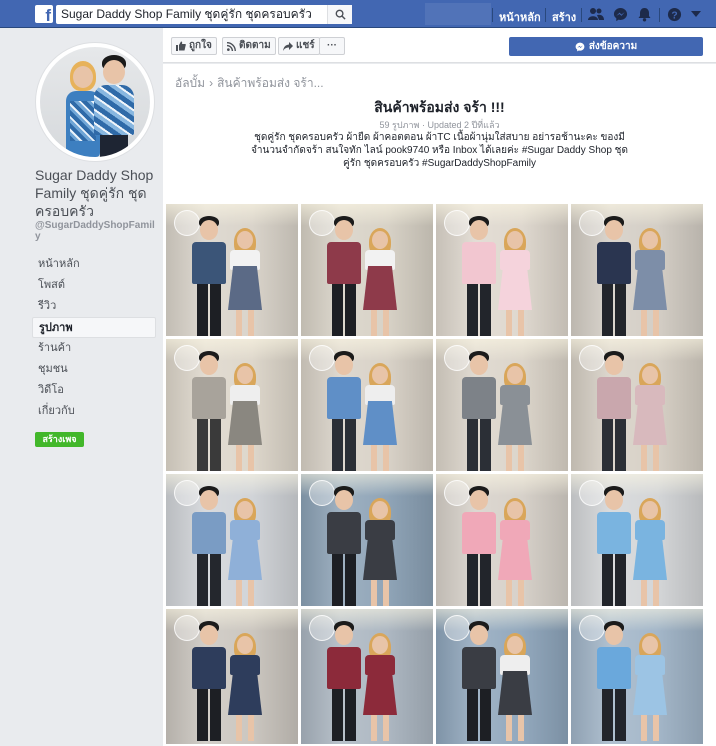 The image size is (716, 746). What do you see at coordinates (95, 231) in the screenshot?
I see `page-username: @SugarDaddyShopFamily` at bounding box center [95, 231].